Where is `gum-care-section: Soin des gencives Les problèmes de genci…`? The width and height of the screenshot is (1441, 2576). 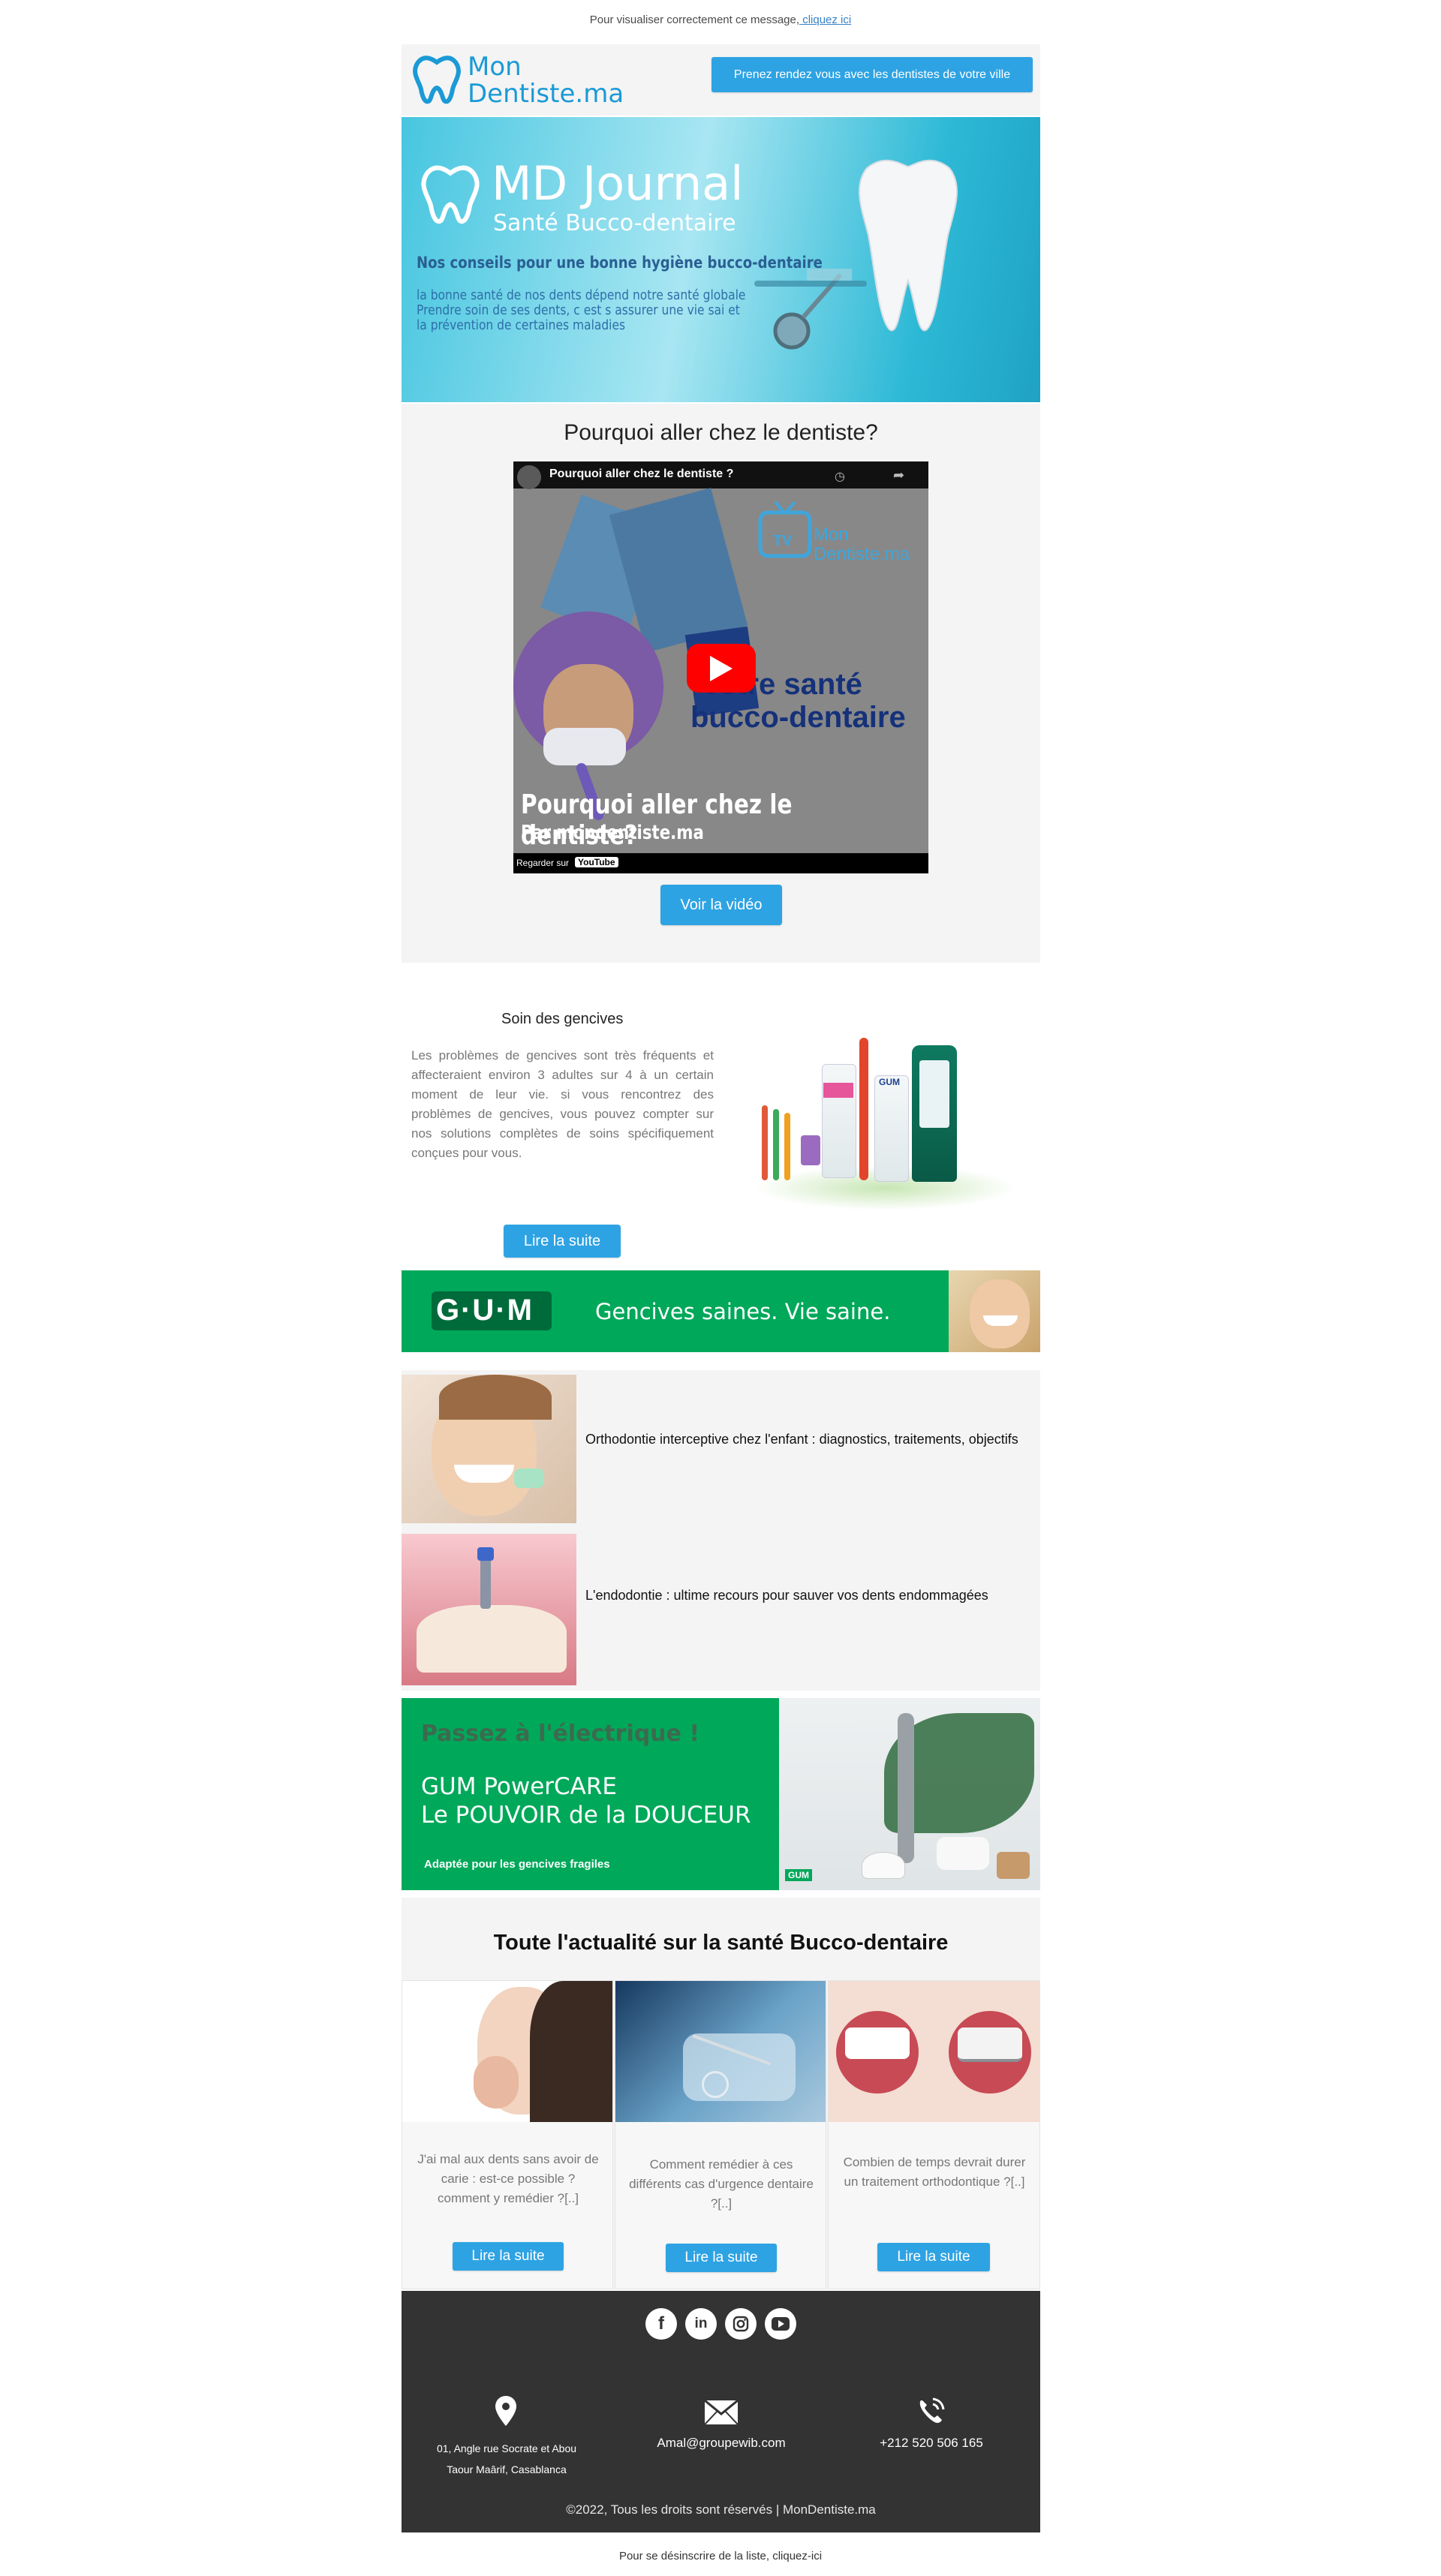
gum-care-section: Soin des gencives Les problèmes de genci… is located at coordinates (721, 1115).